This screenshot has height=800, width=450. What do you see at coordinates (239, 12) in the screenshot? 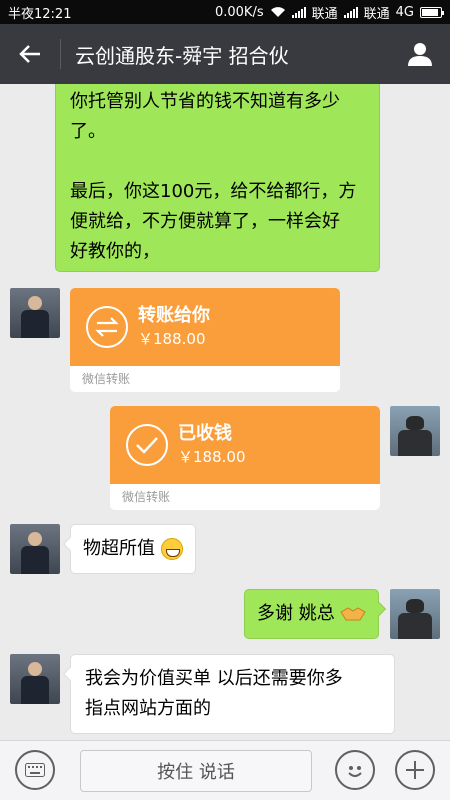
I see `network-speed: 0.00K/s` at bounding box center [239, 12].